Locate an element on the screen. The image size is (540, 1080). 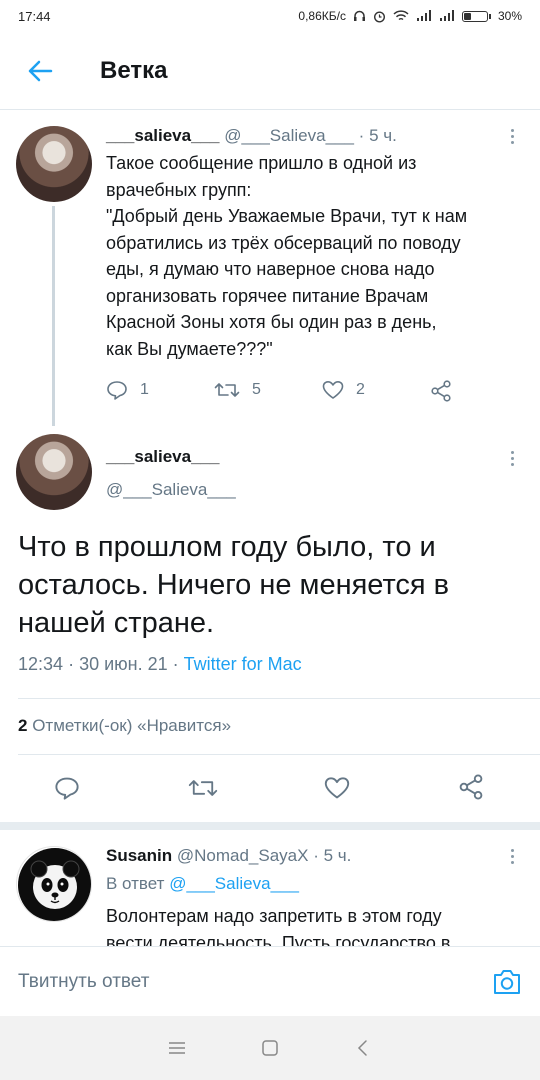
page-title: Ветка is located at coordinates (134, 70).